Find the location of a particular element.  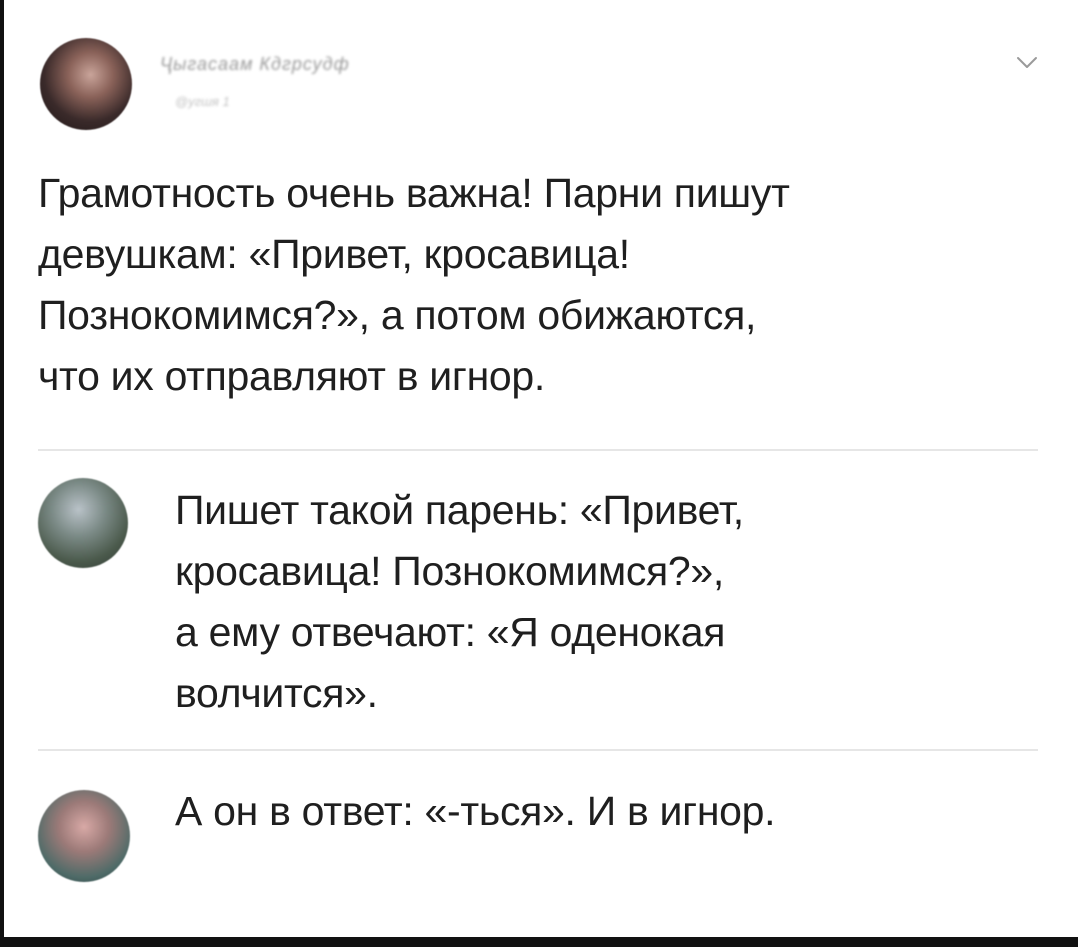

image-frame-bottom is located at coordinates (539, 942).